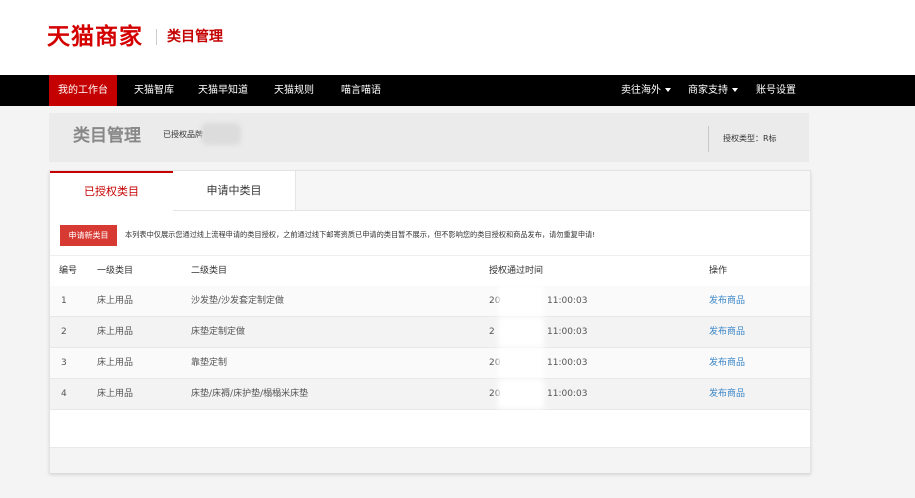 This screenshot has width=915, height=498. Describe the element at coordinates (64, 332) in the screenshot. I see `cell-no: 2` at that location.